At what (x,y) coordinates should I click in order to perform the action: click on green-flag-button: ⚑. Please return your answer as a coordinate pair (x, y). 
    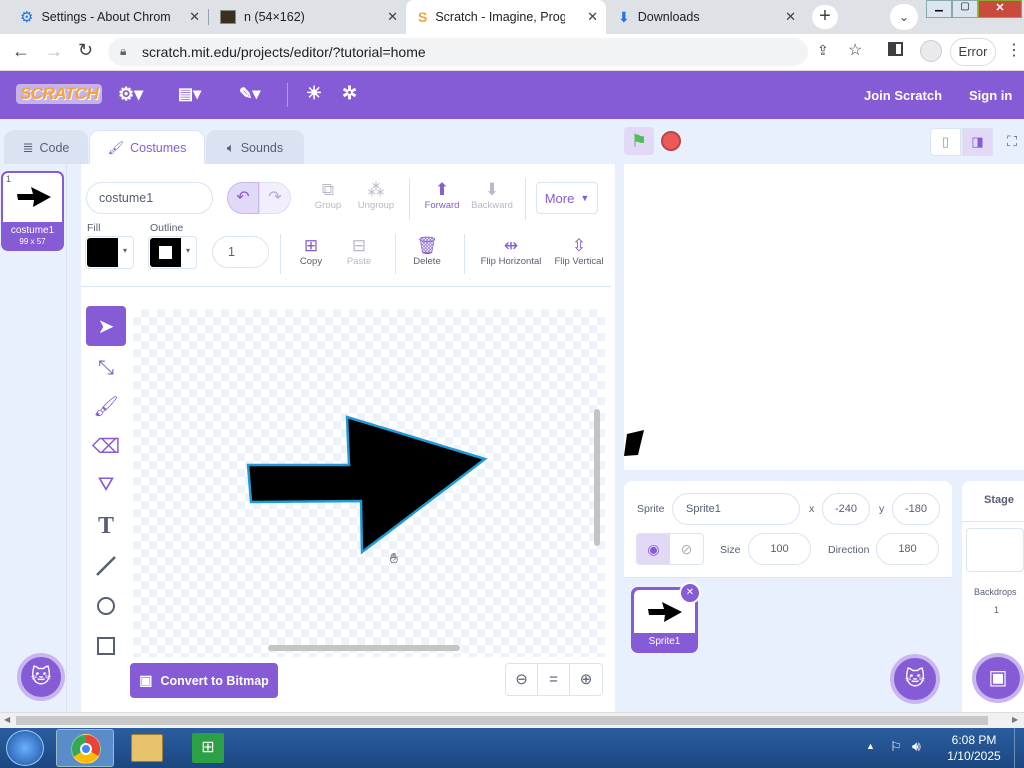
    Looking at the image, I should click on (639, 141).